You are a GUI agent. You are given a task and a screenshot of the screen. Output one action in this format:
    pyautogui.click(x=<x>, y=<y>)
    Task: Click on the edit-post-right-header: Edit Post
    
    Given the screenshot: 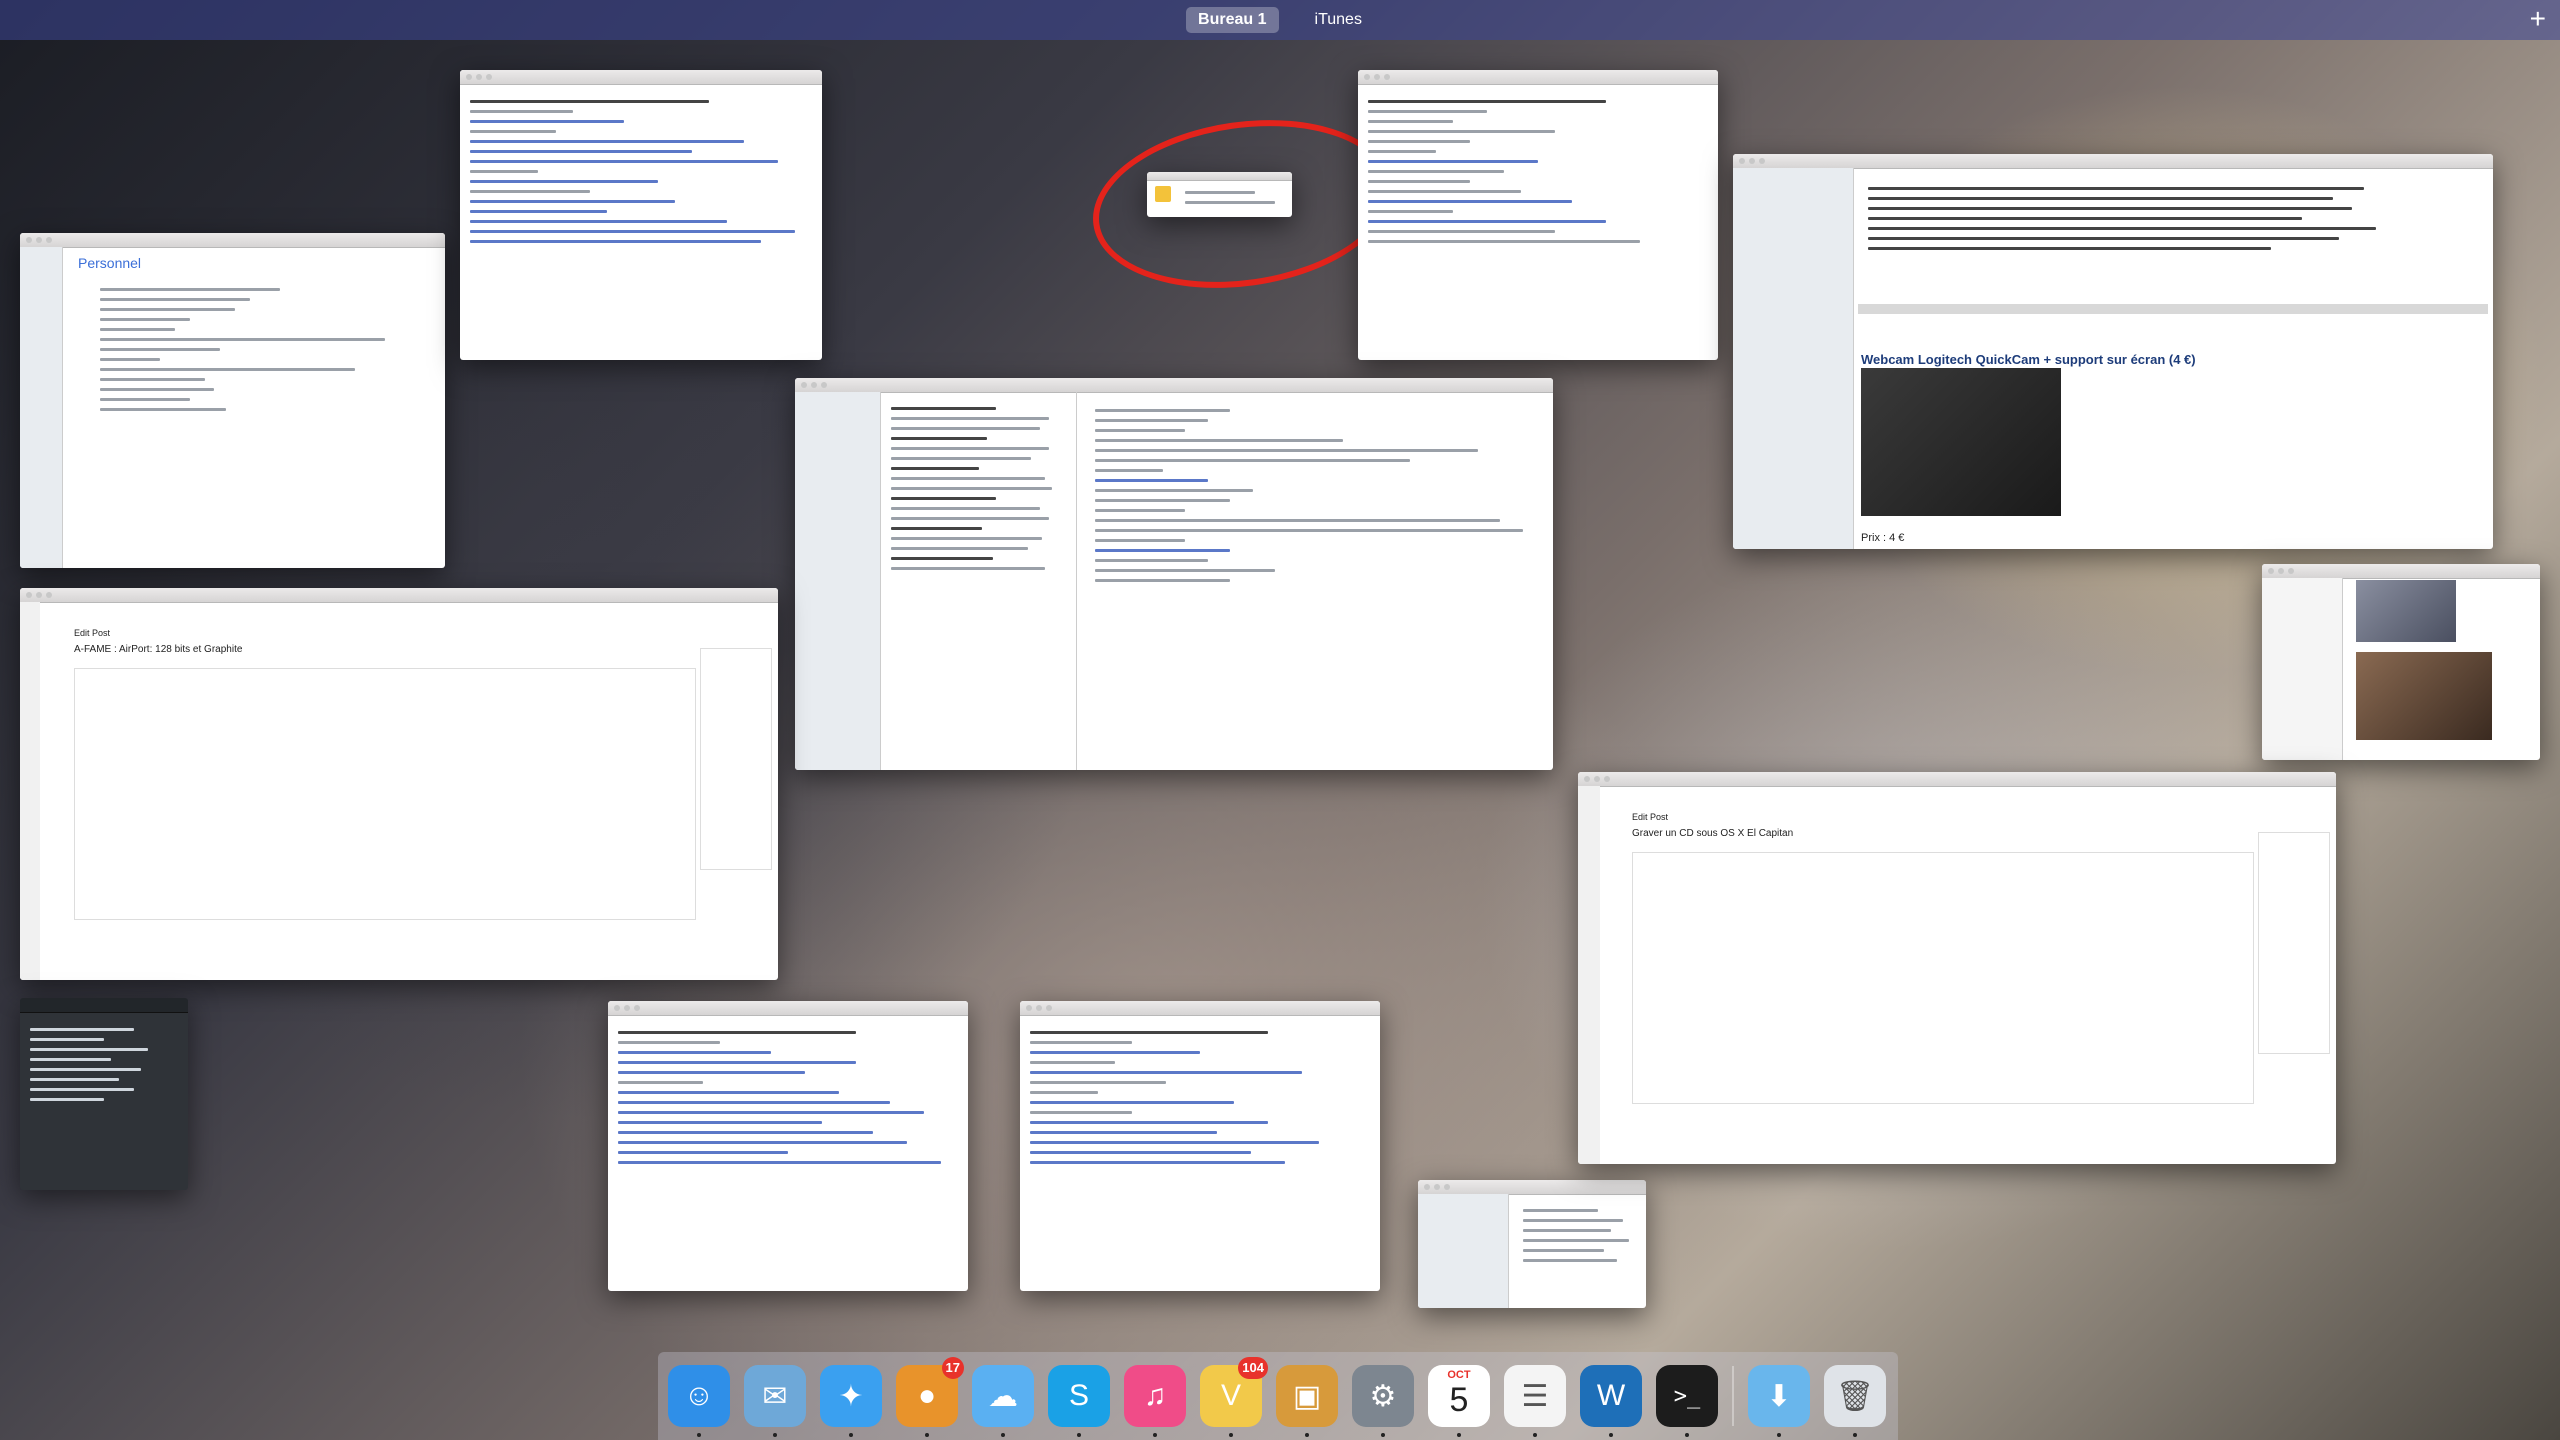 What is the action you would take?
    pyautogui.click(x=1650, y=817)
    